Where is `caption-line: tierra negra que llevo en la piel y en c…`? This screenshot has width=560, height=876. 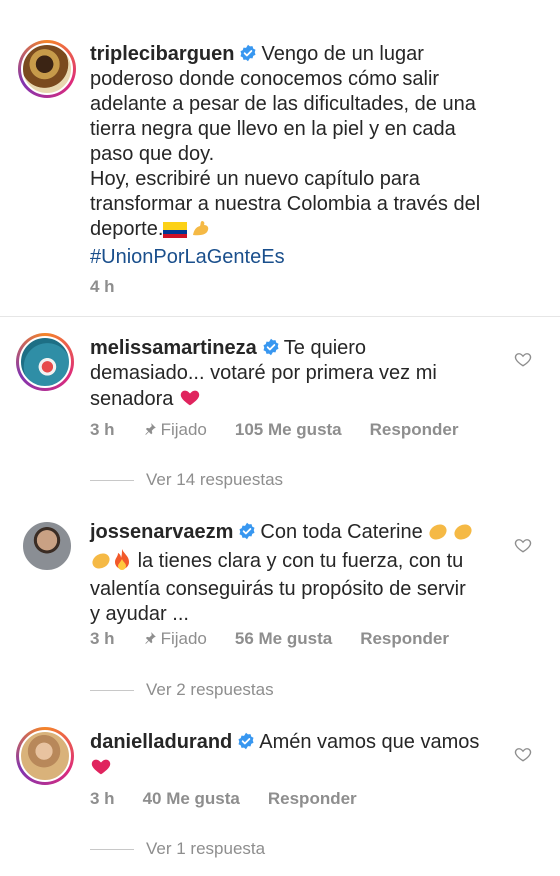 caption-line: tierra negra que llevo en la piel y en c… is located at coordinates (273, 129).